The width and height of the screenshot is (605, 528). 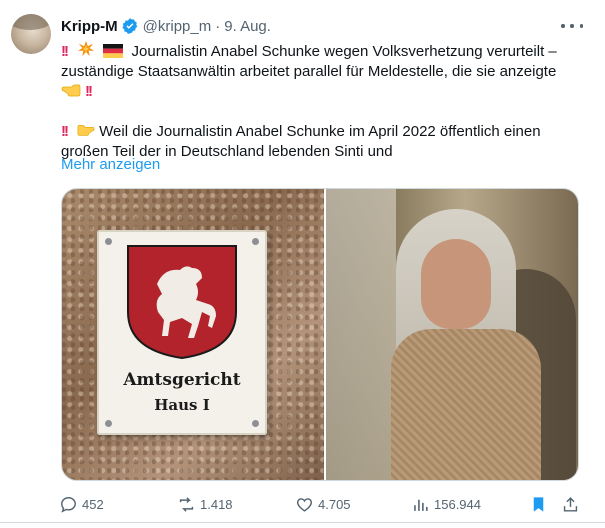 I want to click on courthouse-sign: Amtsgericht Haus I, so click(x=182, y=332).